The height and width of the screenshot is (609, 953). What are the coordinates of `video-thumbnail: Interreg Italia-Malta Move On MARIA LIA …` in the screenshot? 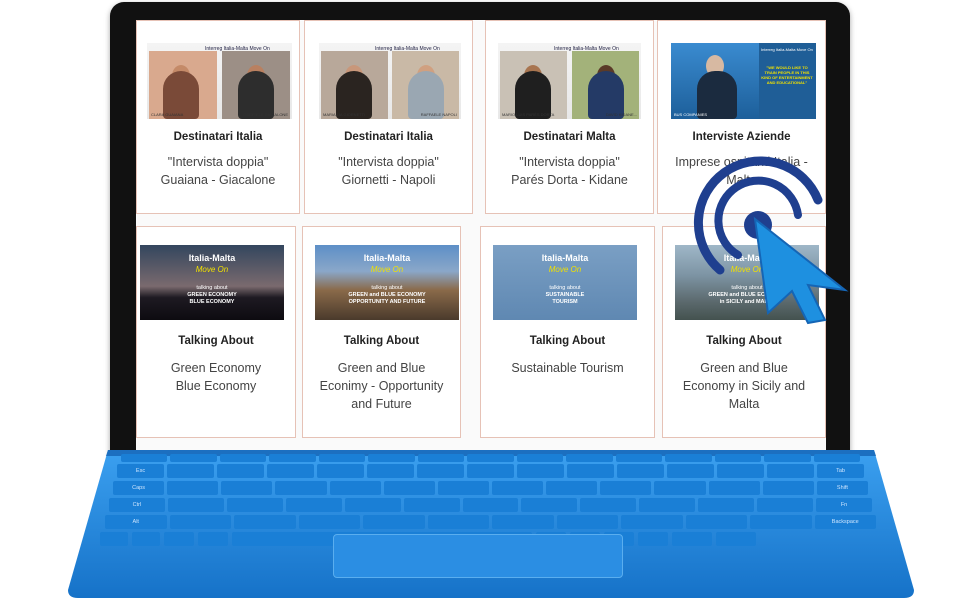 It's located at (390, 81).